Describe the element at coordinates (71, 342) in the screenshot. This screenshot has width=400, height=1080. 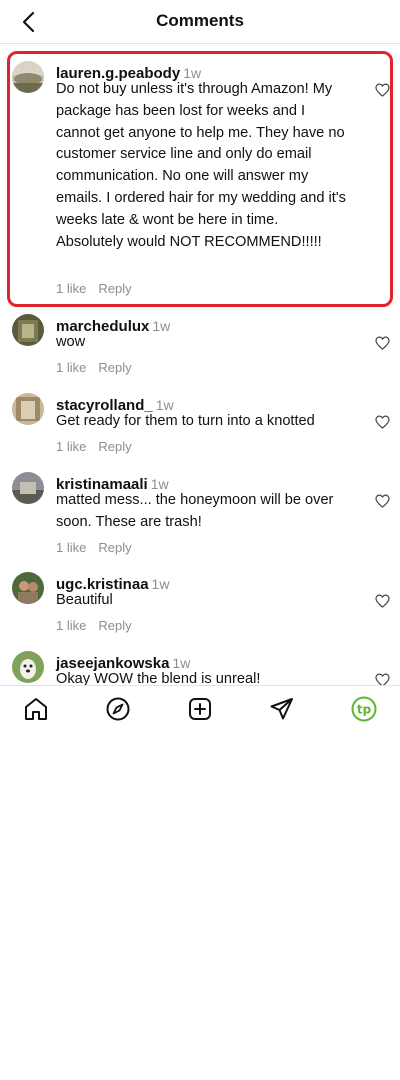
I see `comment-text: wow` at that location.